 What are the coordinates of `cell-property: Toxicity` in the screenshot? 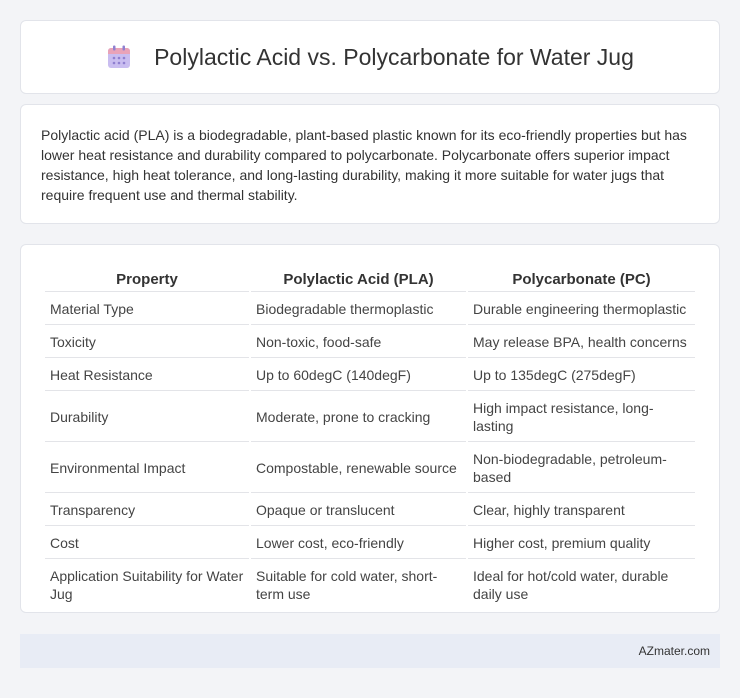 It's located at (147, 342).